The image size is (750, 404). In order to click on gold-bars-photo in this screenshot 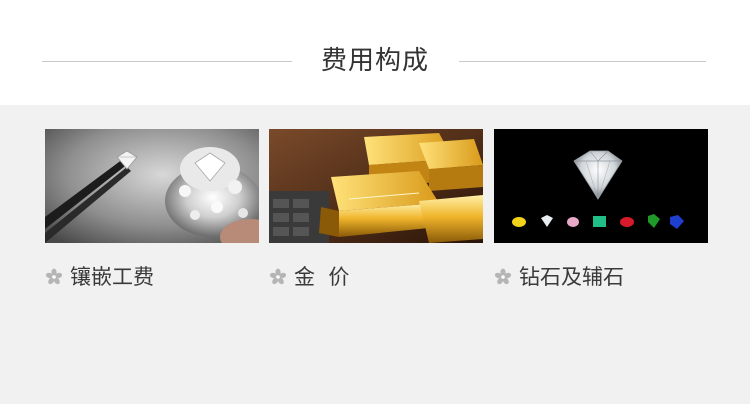, I will do `click(376, 186)`.